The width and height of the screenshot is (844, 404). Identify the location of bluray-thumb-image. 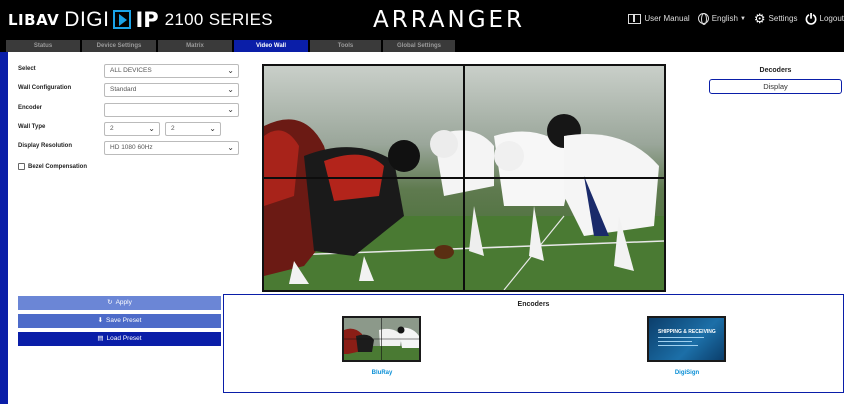
(381, 339).